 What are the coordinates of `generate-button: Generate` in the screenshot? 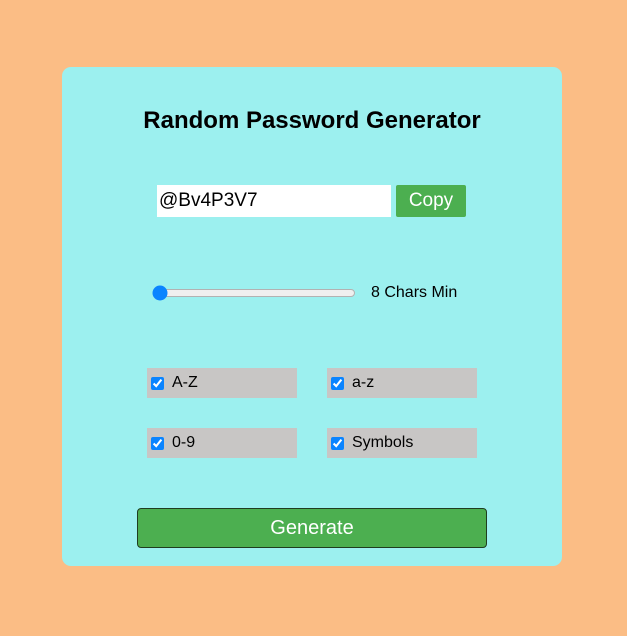 It's located at (312, 528).